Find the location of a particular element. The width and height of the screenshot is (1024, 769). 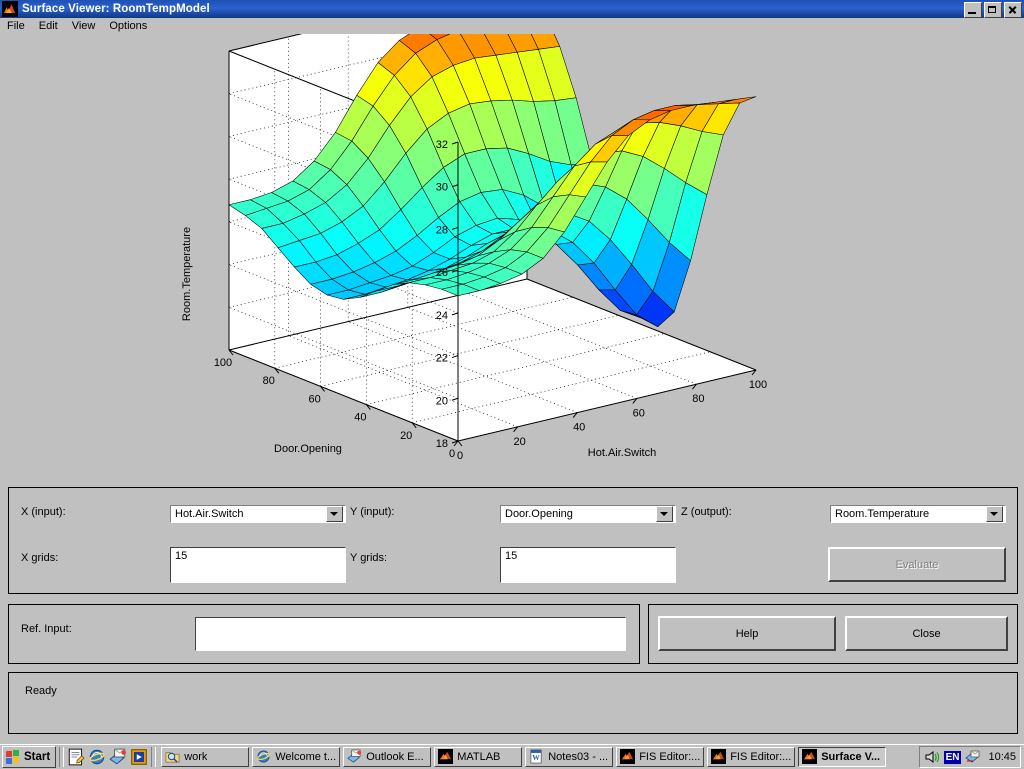

axis-tick-label: 30 is located at coordinates (442, 188).